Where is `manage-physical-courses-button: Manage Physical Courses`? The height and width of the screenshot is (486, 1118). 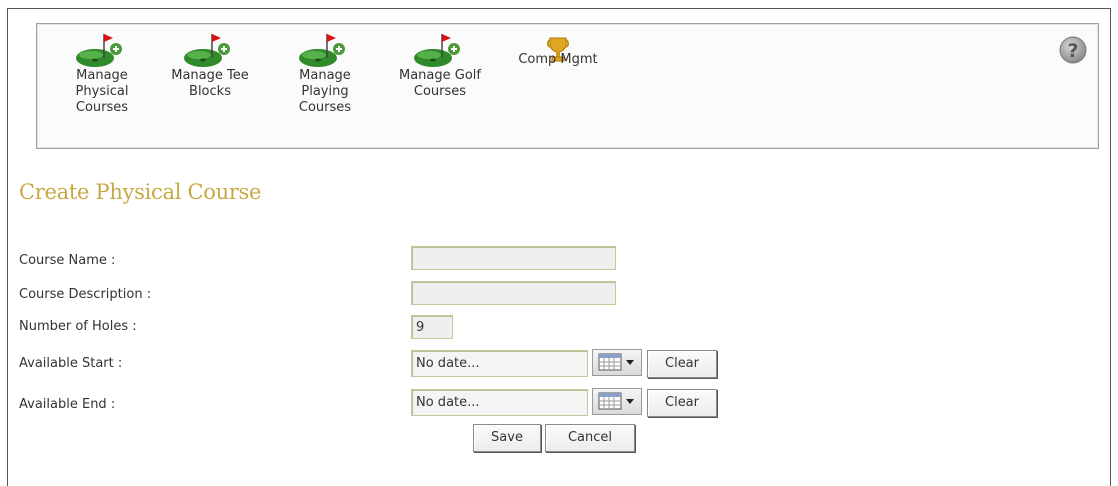 manage-physical-courses-button: Manage Physical Courses is located at coordinates (102, 73).